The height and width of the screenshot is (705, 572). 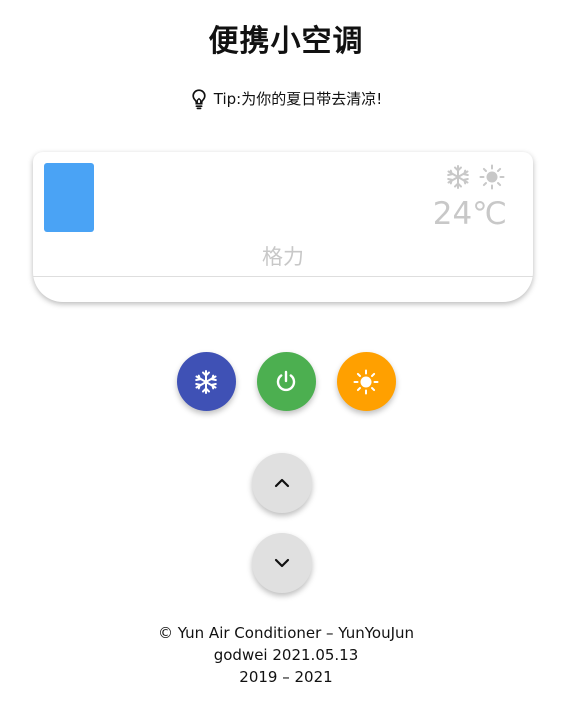 I want to click on temperature-up-button, so click(x=282, y=483).